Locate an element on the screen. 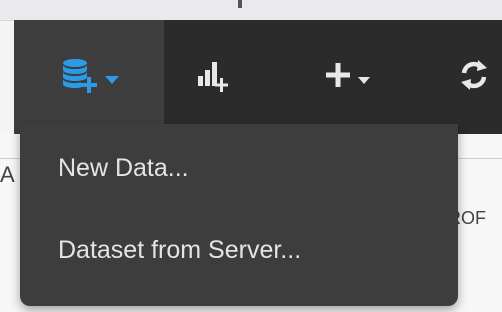 Image resolution: width=502 pixels, height=312 pixels. refresh-button is located at coordinates (474, 77).